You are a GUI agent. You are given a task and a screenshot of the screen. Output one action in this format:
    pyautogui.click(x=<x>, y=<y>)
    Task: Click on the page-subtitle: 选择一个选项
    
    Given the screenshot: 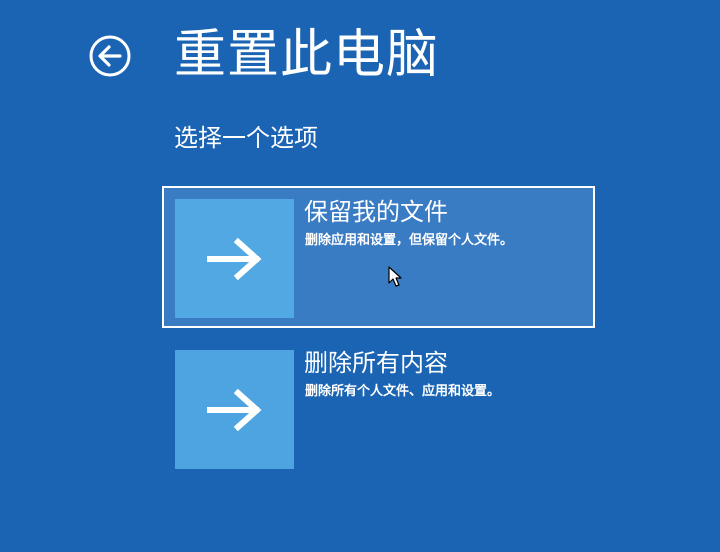 What is the action you would take?
    pyautogui.click(x=246, y=138)
    